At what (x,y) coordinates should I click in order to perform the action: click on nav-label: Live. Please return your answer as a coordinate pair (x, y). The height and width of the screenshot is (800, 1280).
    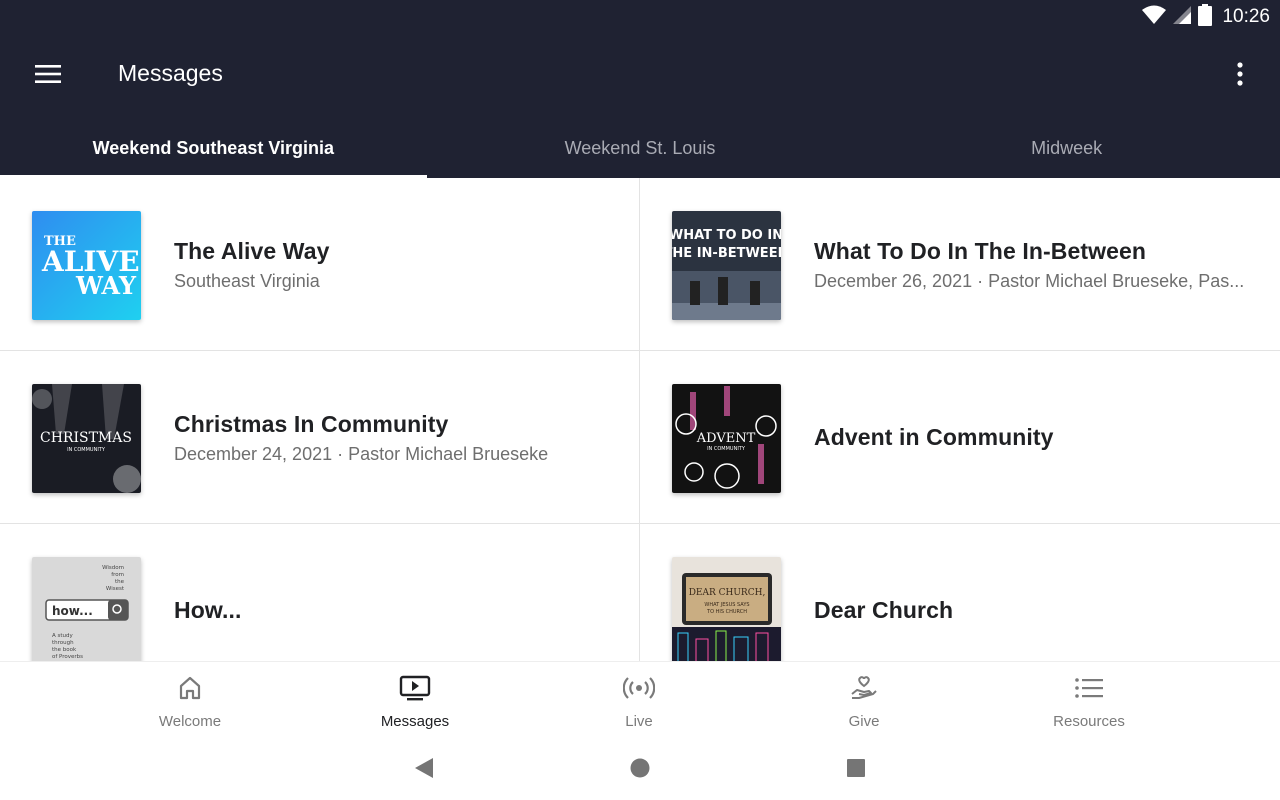
    Looking at the image, I should click on (639, 721).